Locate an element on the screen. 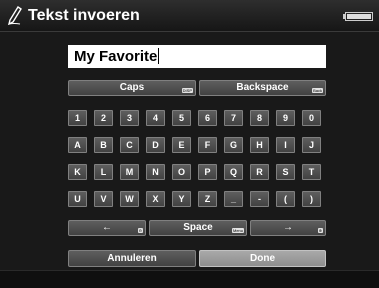 Image resolution: width=379 pixels, height=288 pixels. key-3-3-label: X is located at coordinates (155, 199).